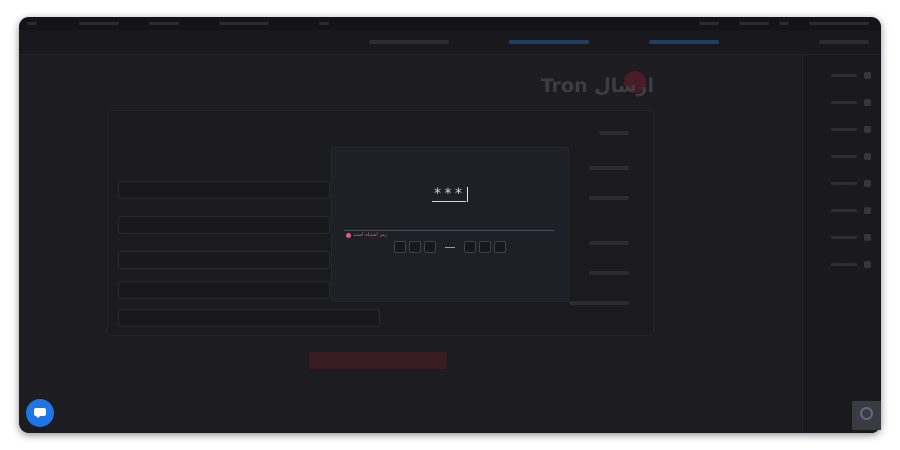 This screenshot has width=900, height=450. I want to click on recaptcha-icon, so click(866, 413).